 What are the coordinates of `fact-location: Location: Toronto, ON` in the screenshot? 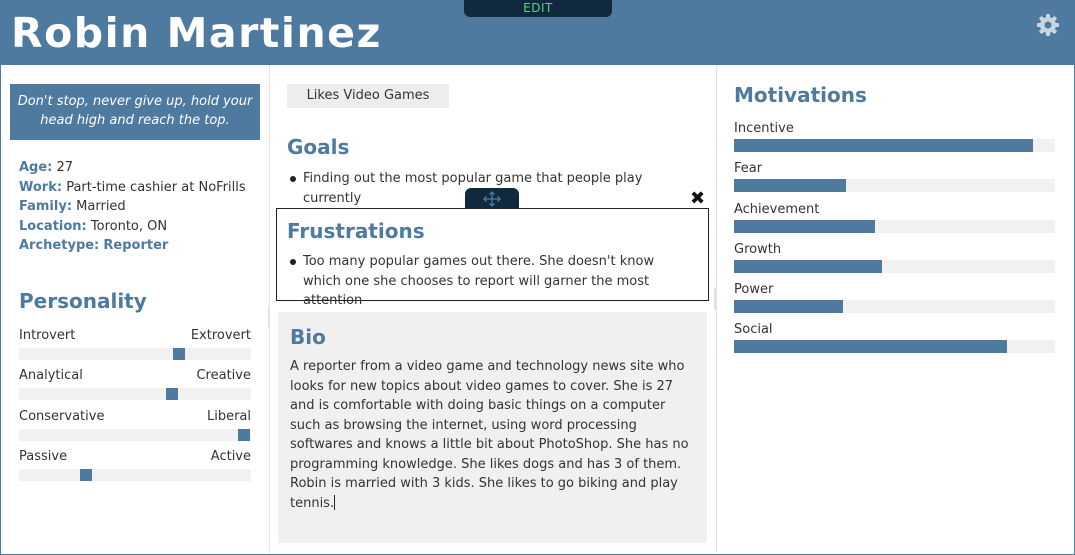 It's located at (141, 227).